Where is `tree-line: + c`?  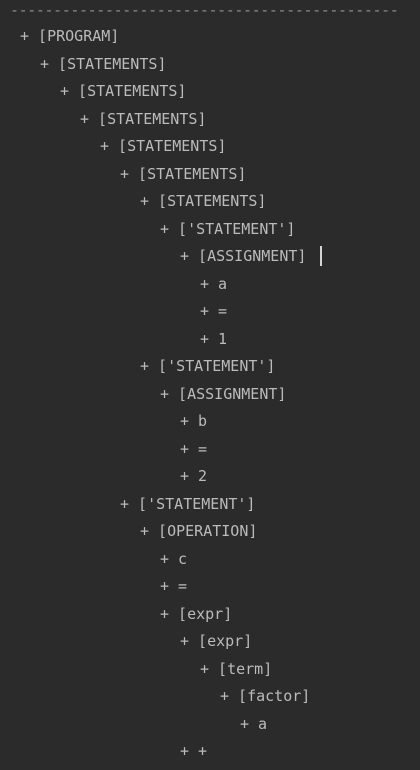
tree-line: + c is located at coordinates (174, 559).